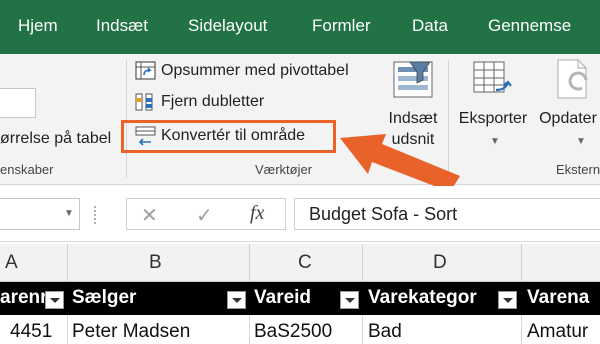 This screenshot has height=344, width=600. What do you see at coordinates (155, 263) in the screenshot?
I see `column-header-b: B` at bounding box center [155, 263].